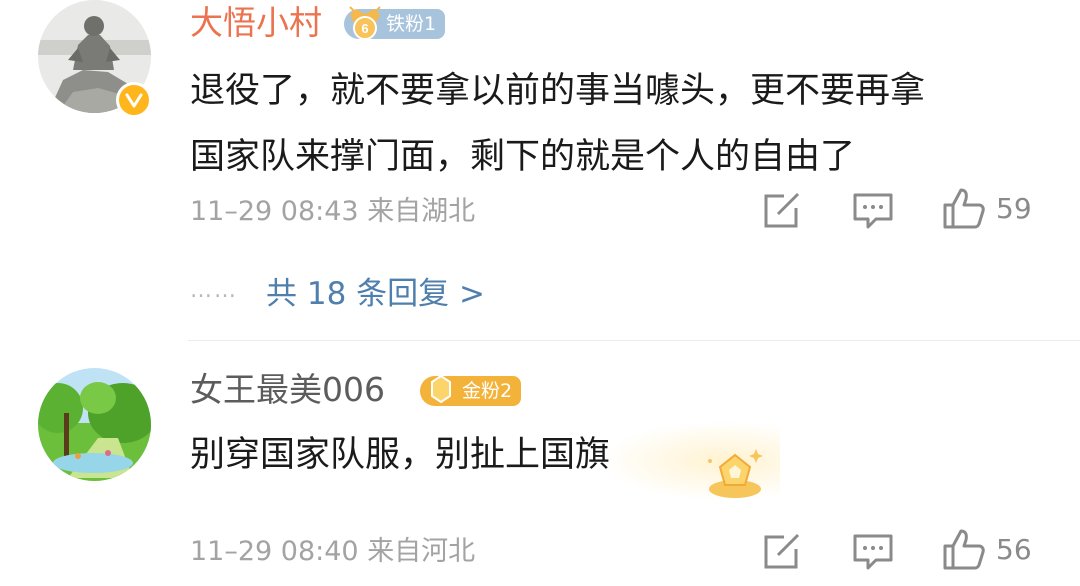 This screenshot has width=1080, height=586. I want to click on avatar-garden-image, so click(94, 424).